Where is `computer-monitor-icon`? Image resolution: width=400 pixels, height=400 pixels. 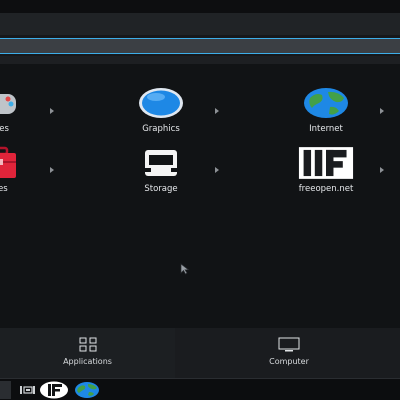 computer-monitor-icon is located at coordinates (289, 344).